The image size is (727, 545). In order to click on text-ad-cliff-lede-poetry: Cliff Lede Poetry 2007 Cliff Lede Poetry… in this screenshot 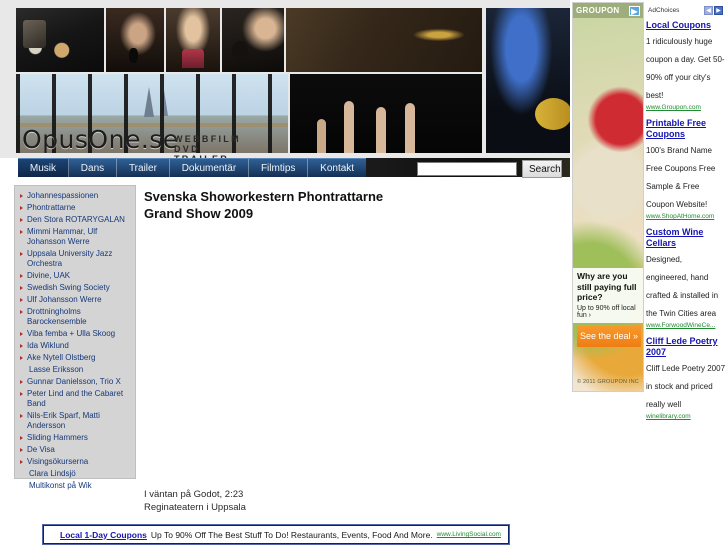, I will do `click(686, 378)`.